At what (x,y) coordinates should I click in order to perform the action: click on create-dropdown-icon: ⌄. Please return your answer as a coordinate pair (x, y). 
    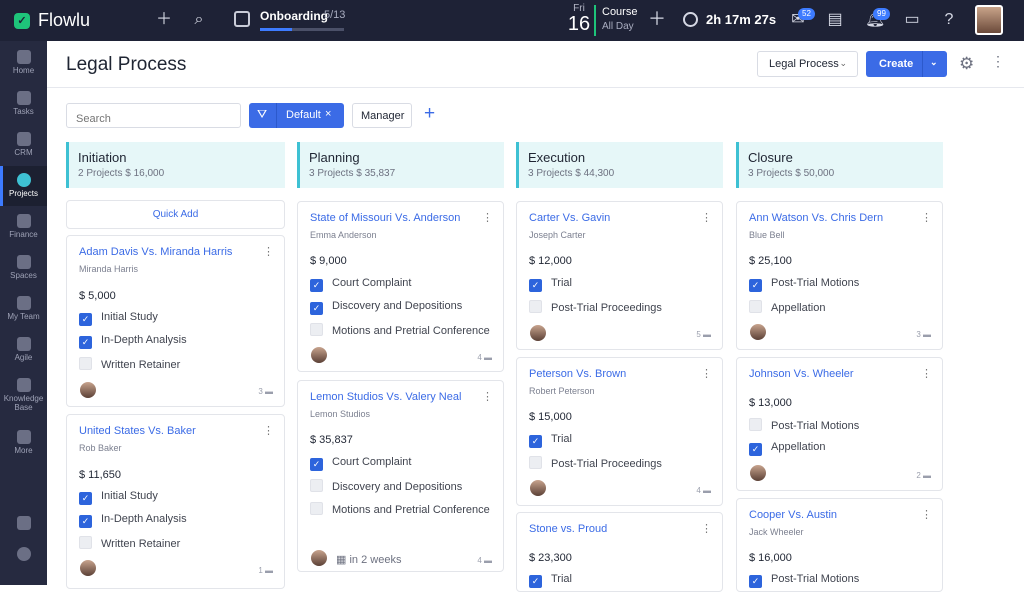
    Looking at the image, I should click on (934, 62).